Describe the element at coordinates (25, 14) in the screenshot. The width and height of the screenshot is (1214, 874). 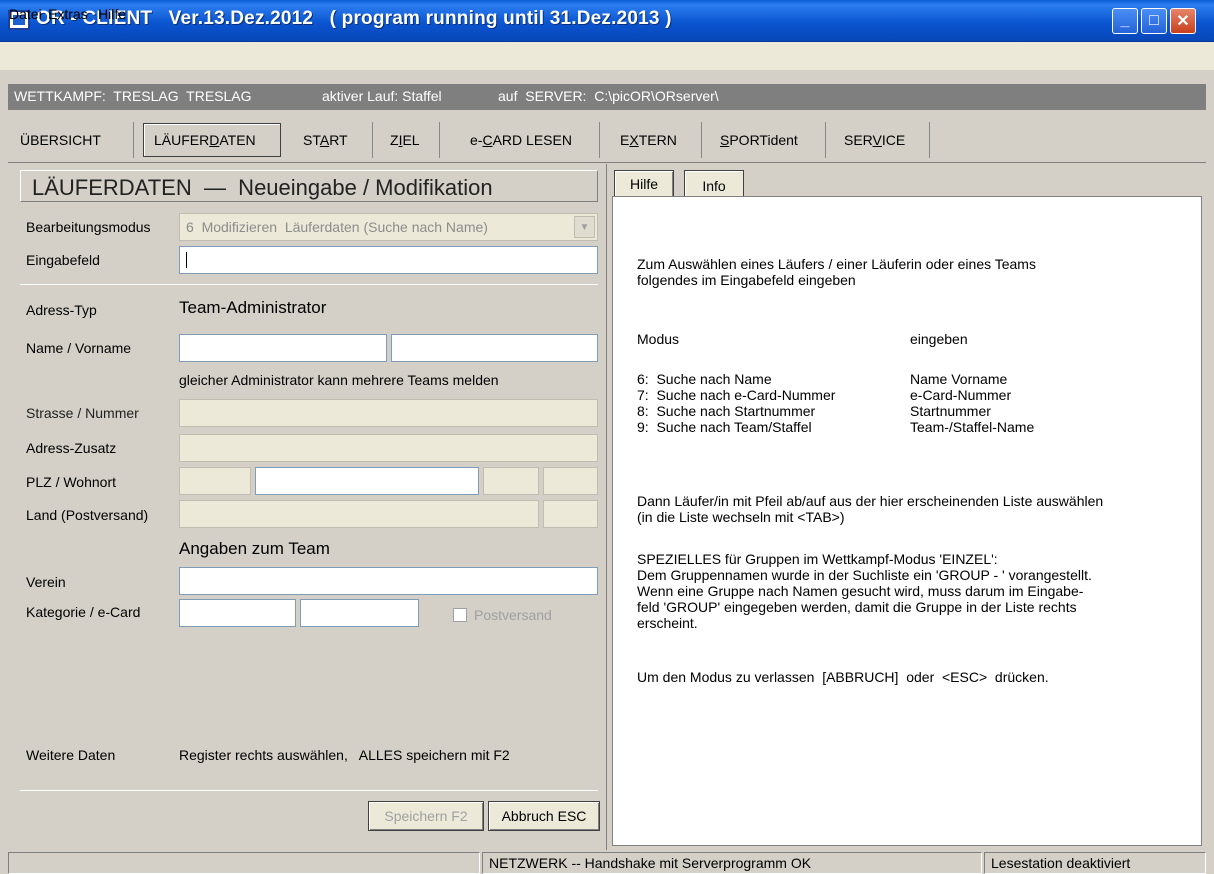
I see `menu-datei: Datei` at that location.